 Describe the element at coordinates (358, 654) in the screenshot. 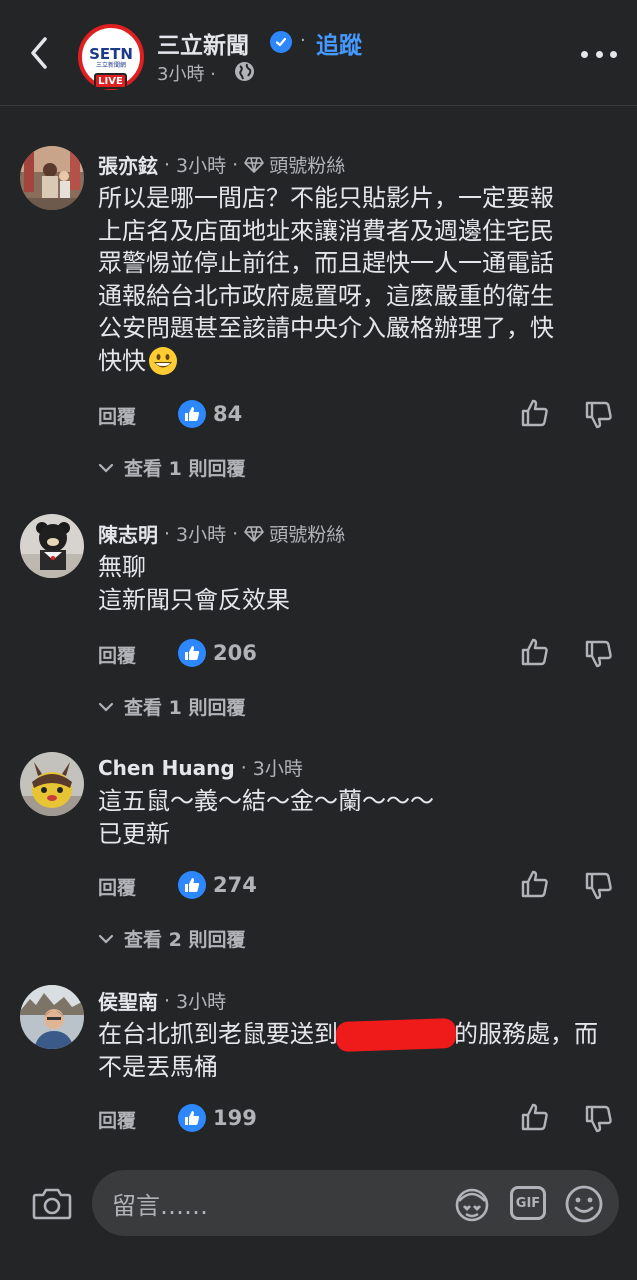

I see `comment-actions: 回覆 206` at that location.